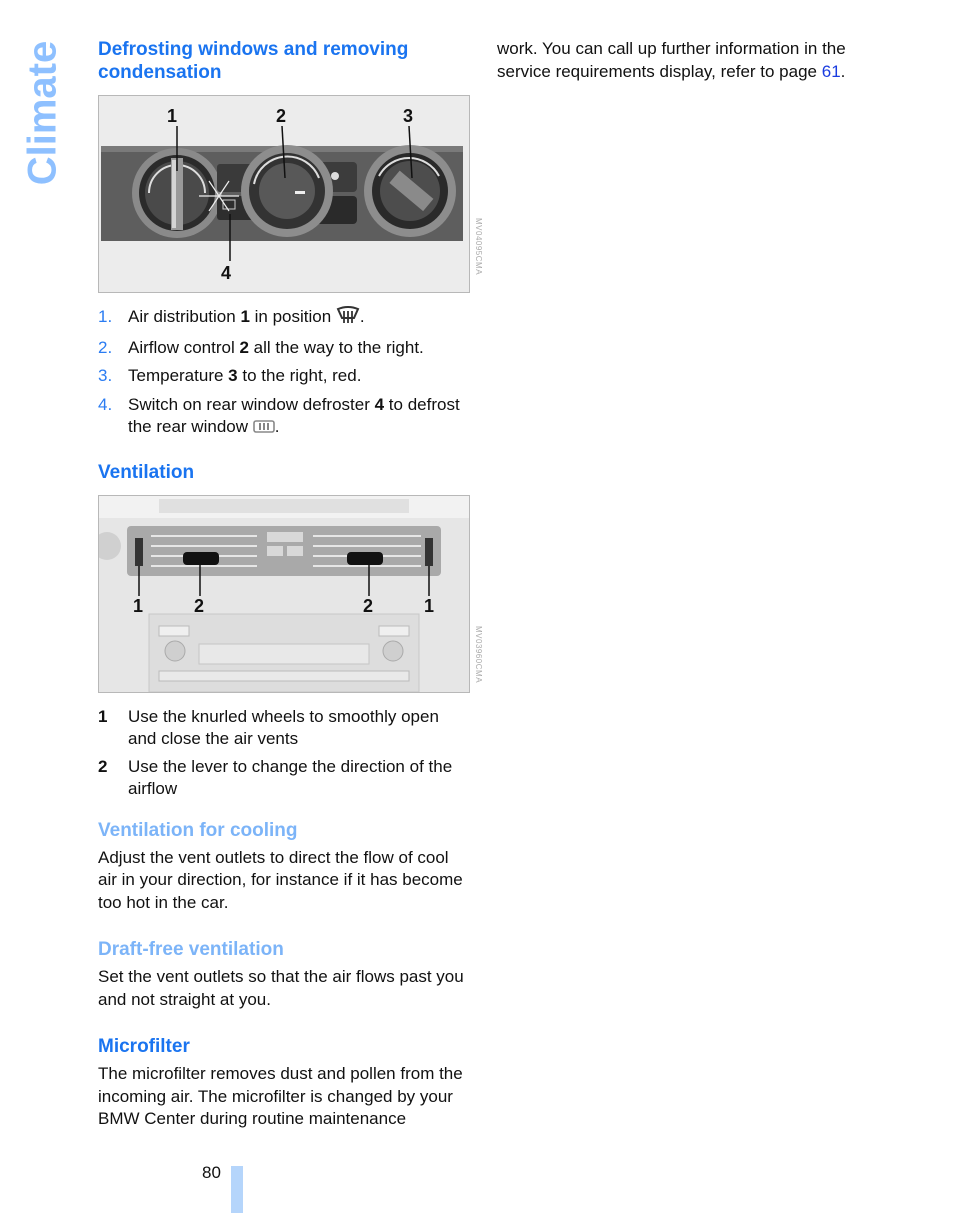 This screenshot has height=1213, width=954. Describe the element at coordinates (292, 316) in the screenshot. I see `step-text: in position` at that location.